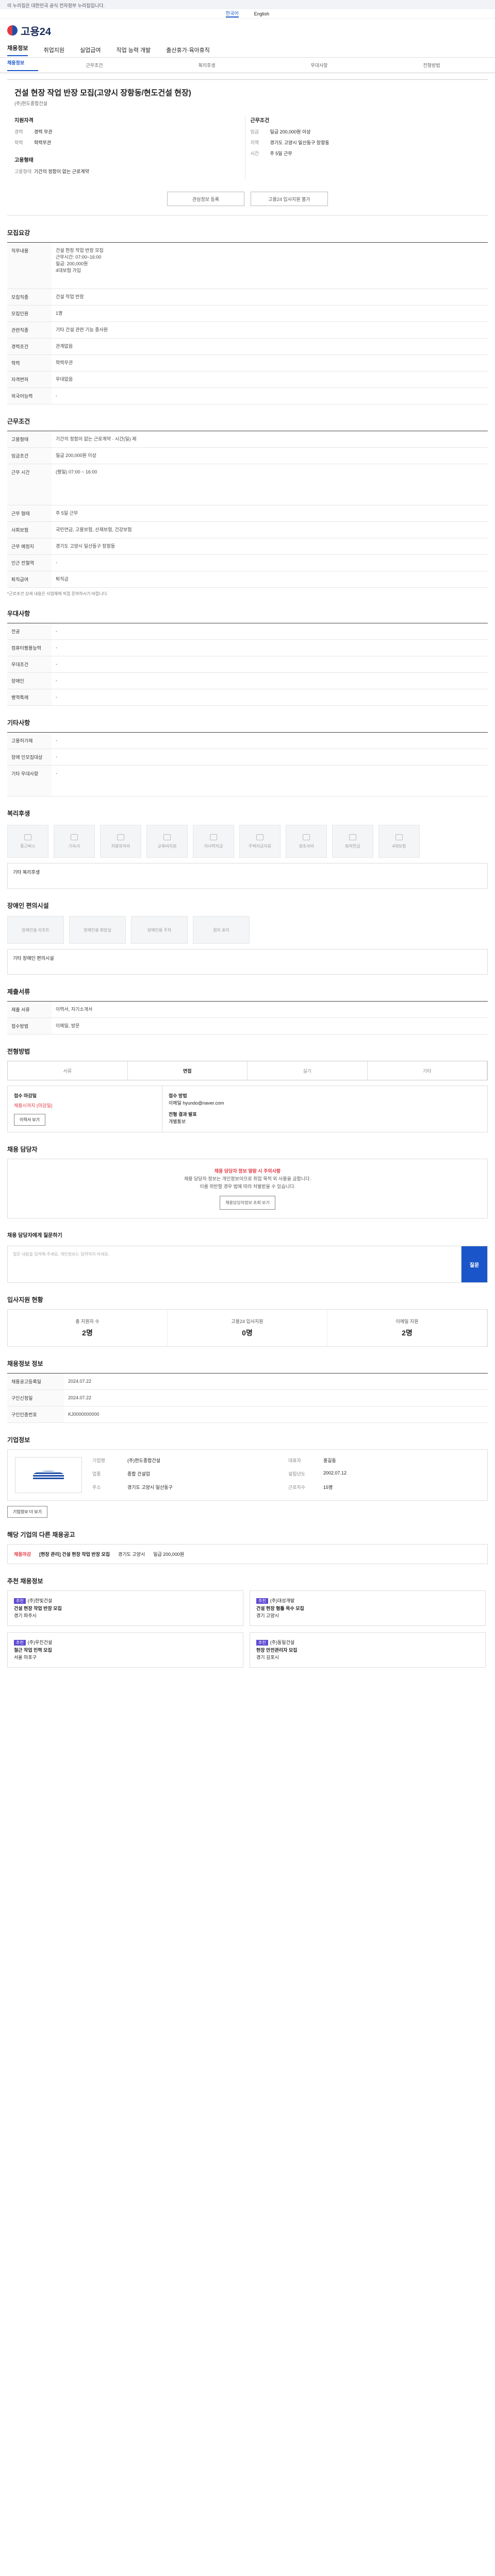 This screenshot has height=2576, width=495. What do you see at coordinates (177, 1121) in the screenshot?
I see `result-value: 개별통보` at bounding box center [177, 1121].